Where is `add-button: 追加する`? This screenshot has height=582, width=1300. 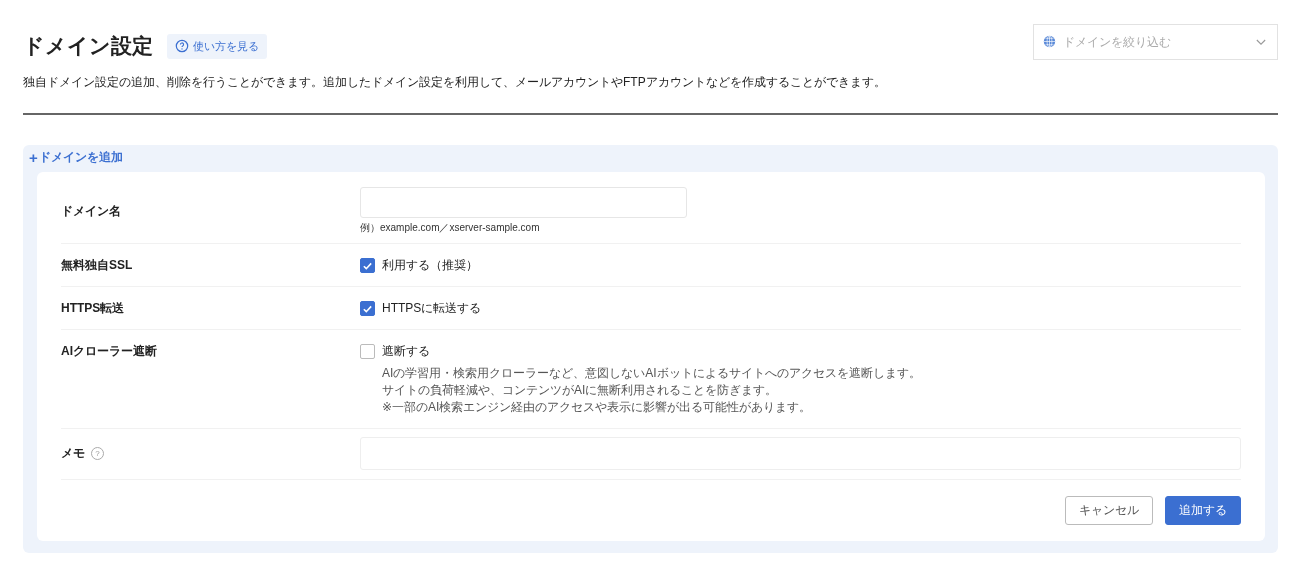 add-button: 追加する is located at coordinates (1203, 510).